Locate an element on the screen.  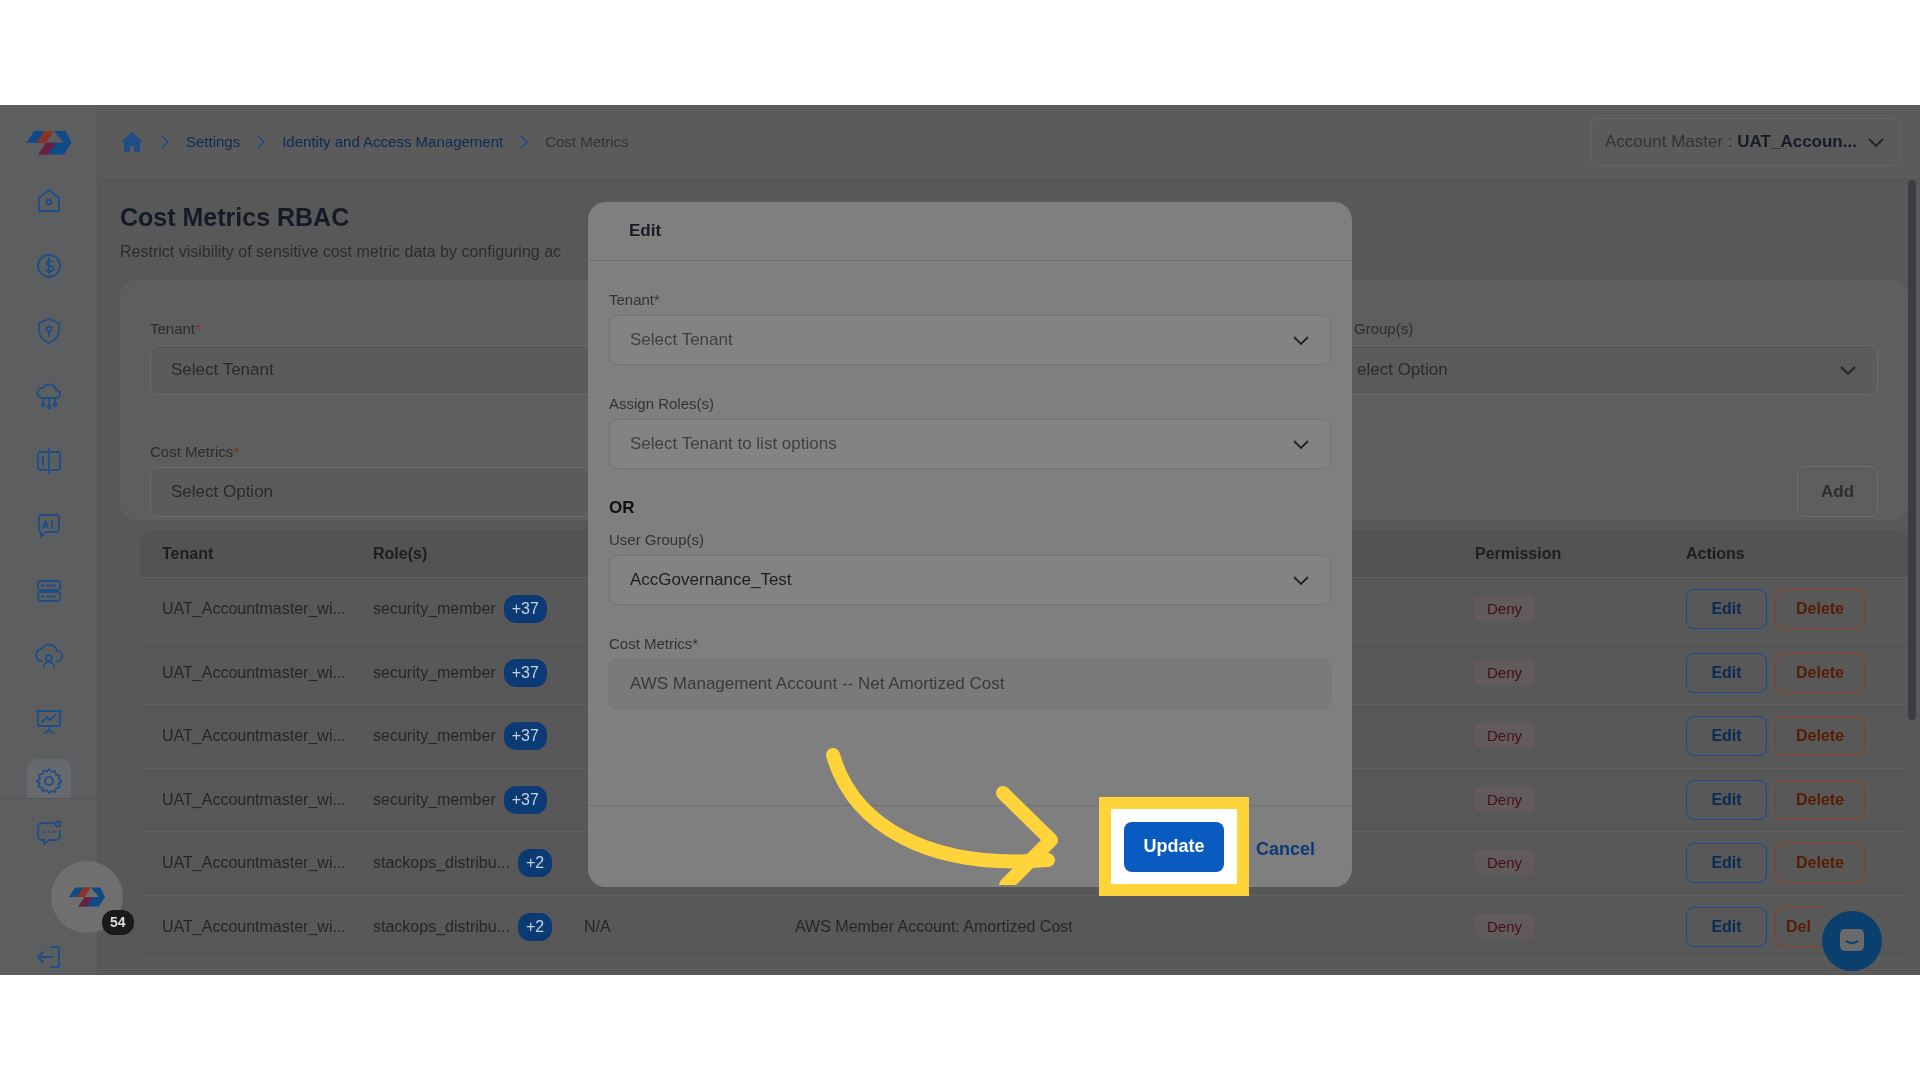
update-button: Update is located at coordinates (1174, 846).